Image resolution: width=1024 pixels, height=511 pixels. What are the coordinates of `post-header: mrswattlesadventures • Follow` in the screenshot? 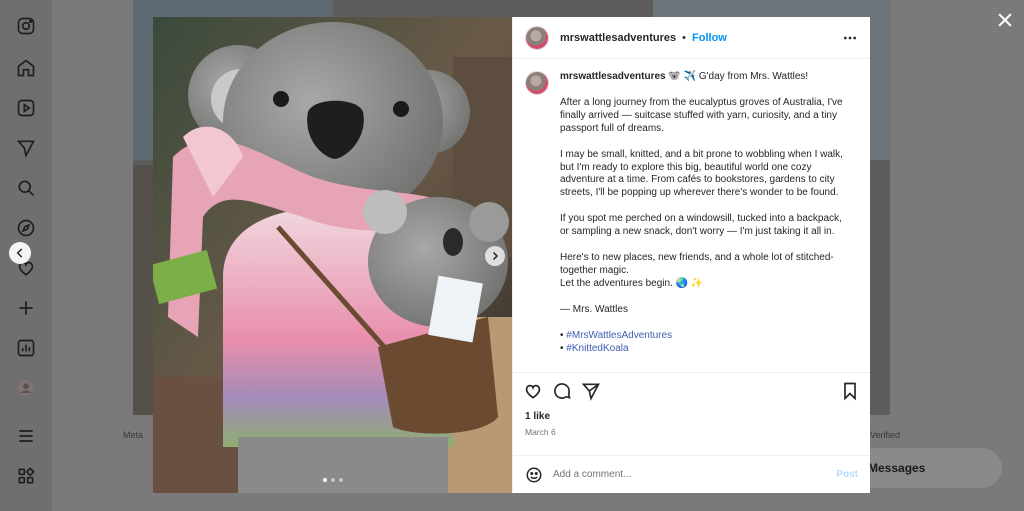 It's located at (691, 38).